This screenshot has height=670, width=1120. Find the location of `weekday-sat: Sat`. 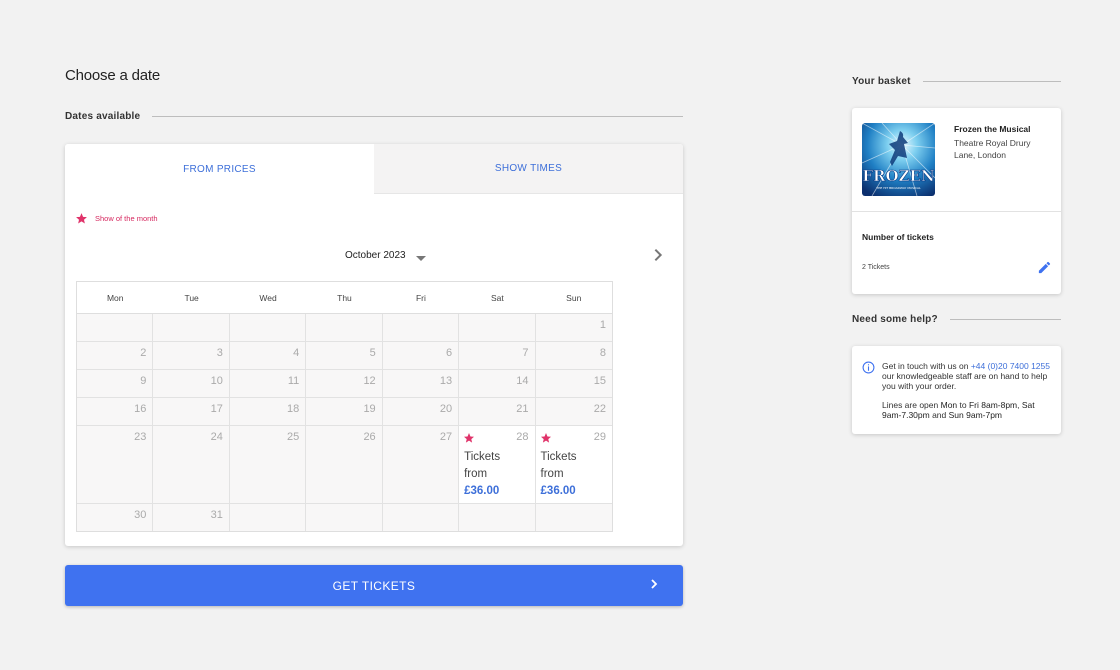

weekday-sat: Sat is located at coordinates (497, 297).